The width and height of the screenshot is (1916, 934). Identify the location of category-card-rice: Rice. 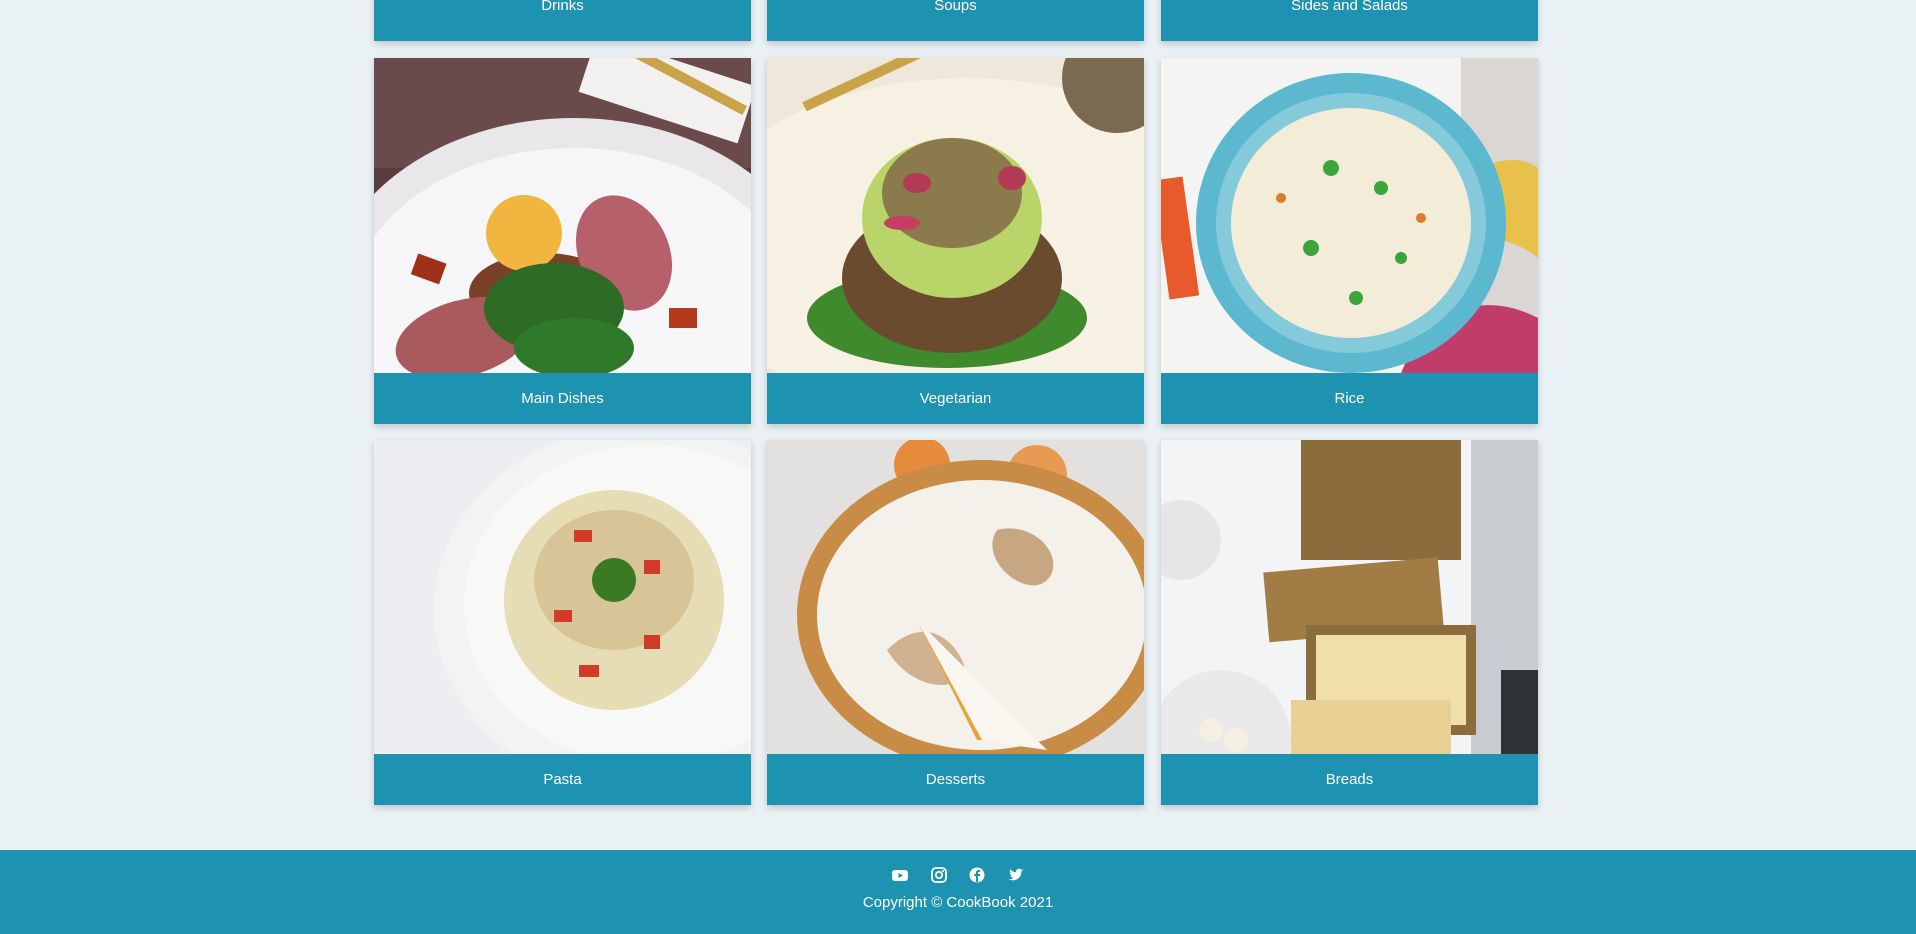
(1349, 241).